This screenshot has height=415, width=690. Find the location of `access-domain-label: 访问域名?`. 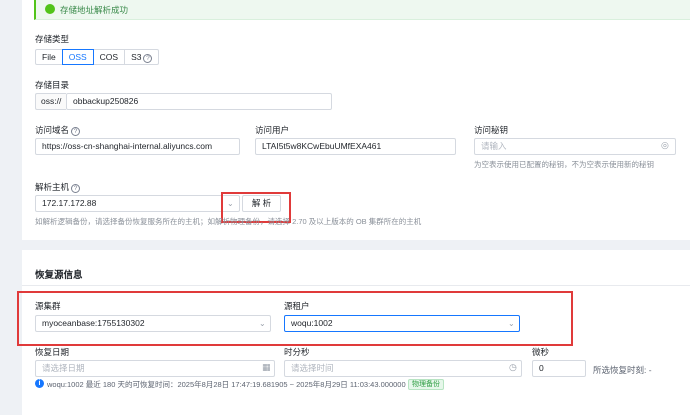

access-domain-label: 访问域名? is located at coordinates (58, 130).